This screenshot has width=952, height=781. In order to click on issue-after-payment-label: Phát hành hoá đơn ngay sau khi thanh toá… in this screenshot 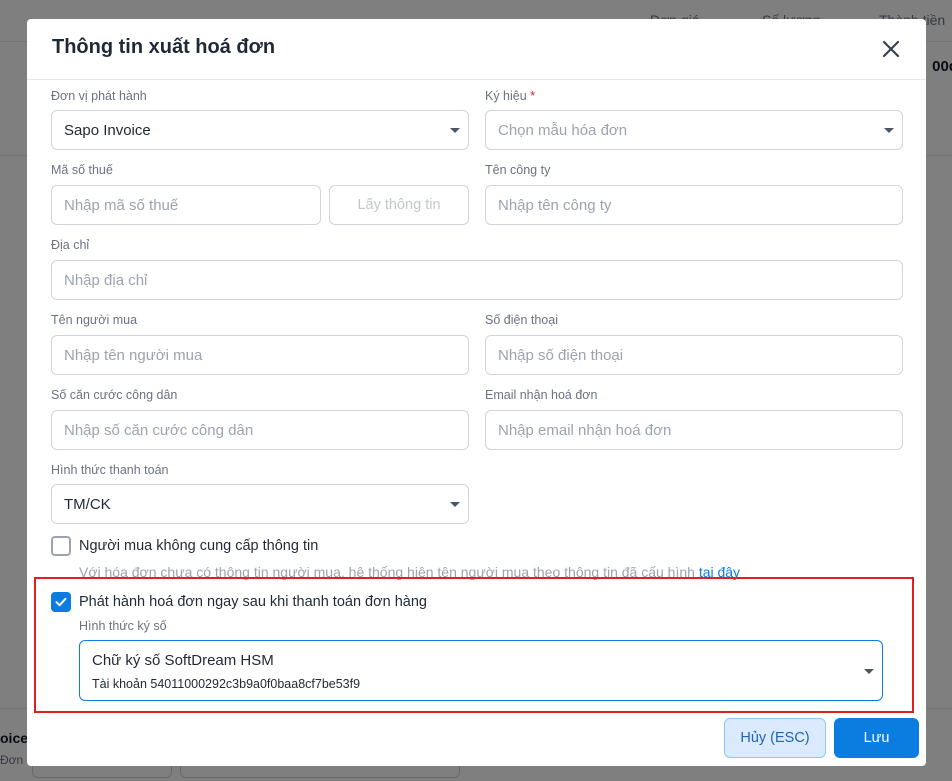, I will do `click(253, 602)`.